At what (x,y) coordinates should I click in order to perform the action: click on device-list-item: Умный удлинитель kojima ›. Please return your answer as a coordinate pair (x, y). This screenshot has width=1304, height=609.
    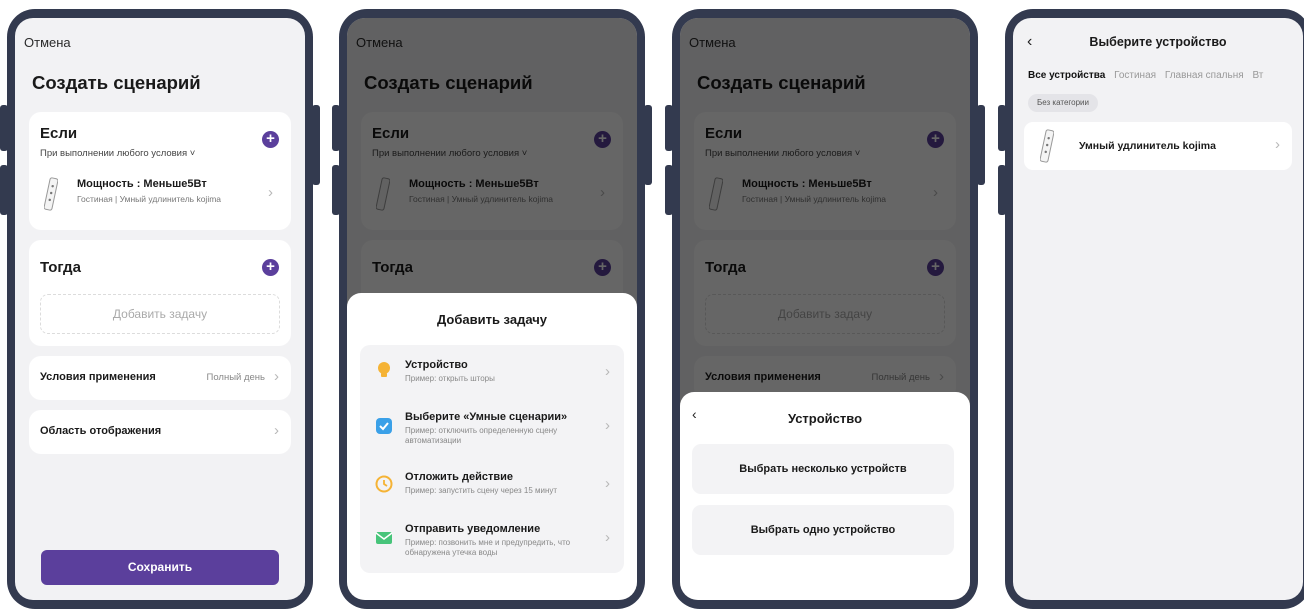
    Looking at the image, I should click on (1158, 146).